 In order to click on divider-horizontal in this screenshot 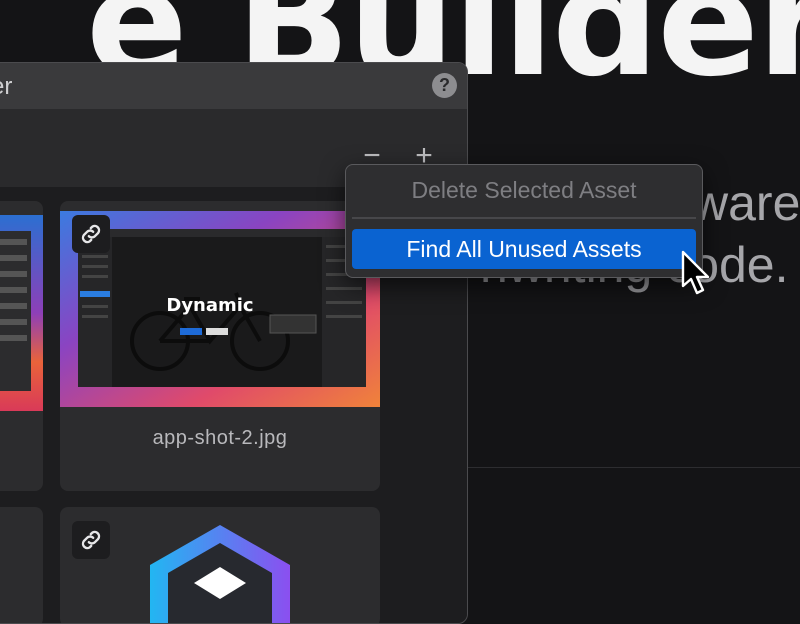, I will do `click(633, 467)`.